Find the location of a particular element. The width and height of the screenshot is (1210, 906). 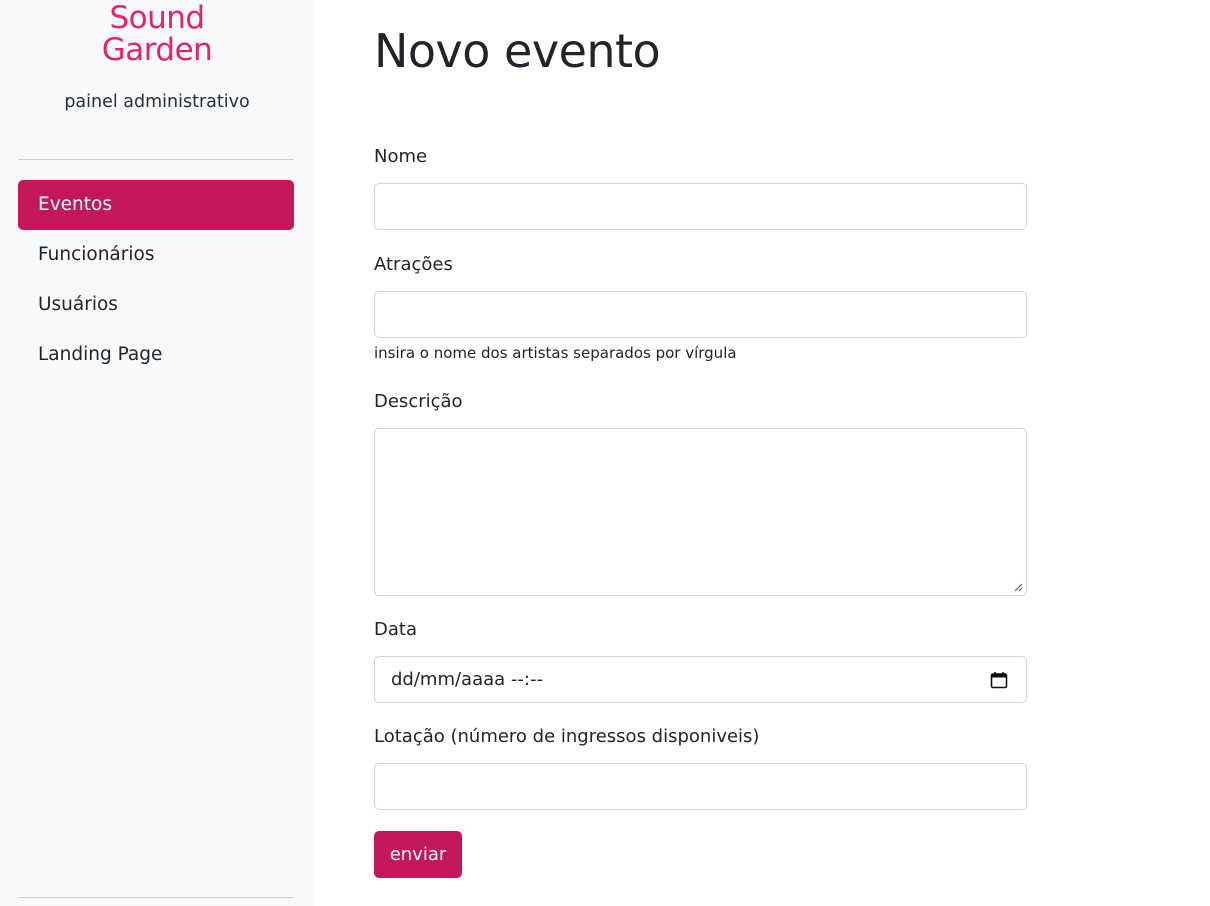

data-label: Data is located at coordinates (395, 629).